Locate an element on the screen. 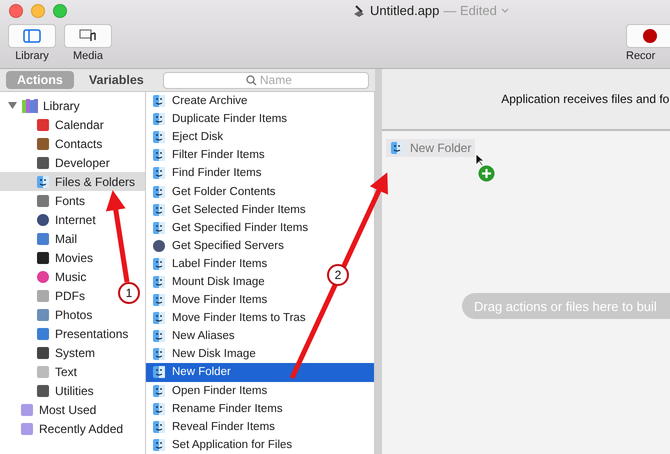 This screenshot has width=670, height=454. sidebar-item: Movies is located at coordinates (49, 257).